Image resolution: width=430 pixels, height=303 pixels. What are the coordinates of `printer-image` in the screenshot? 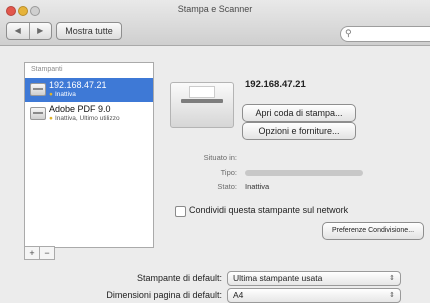 It's located at (202, 105).